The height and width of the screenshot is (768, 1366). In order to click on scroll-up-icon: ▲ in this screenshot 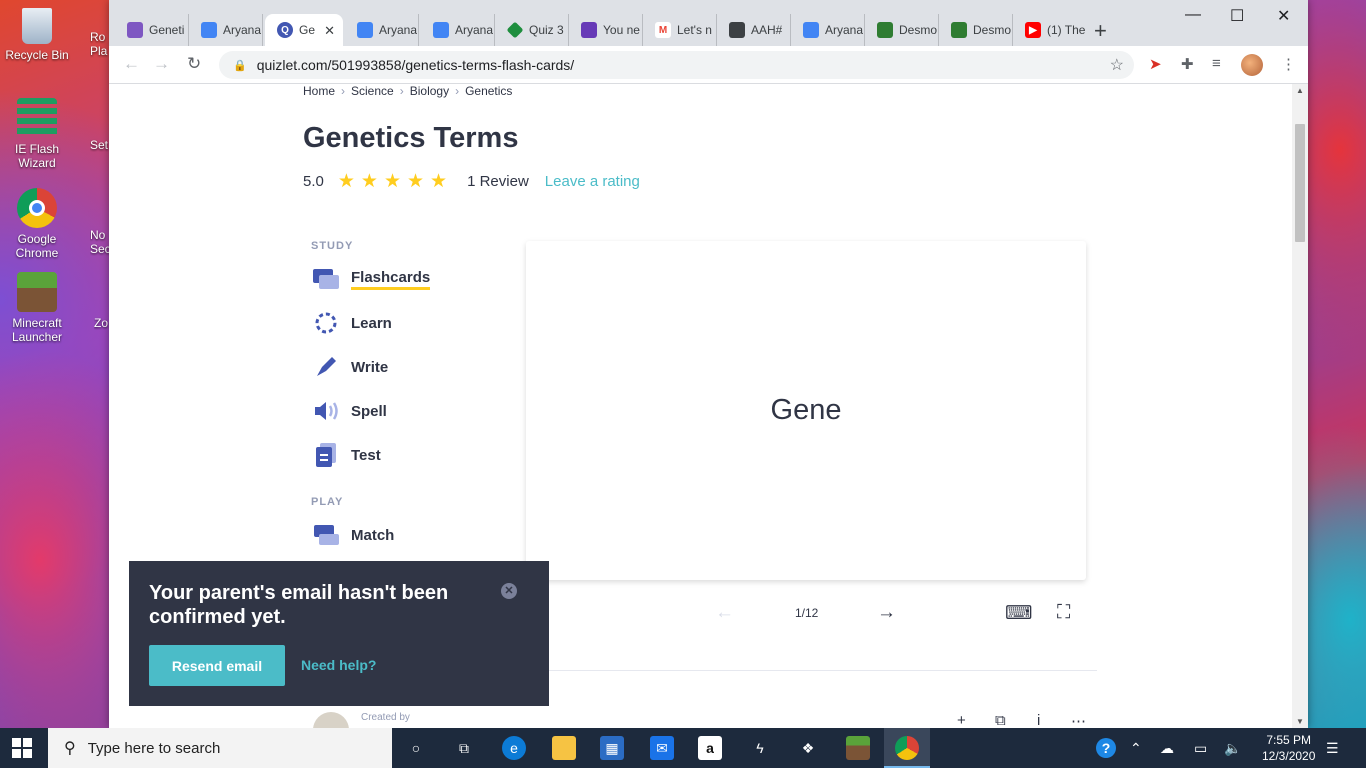, I will do `click(1300, 90)`.